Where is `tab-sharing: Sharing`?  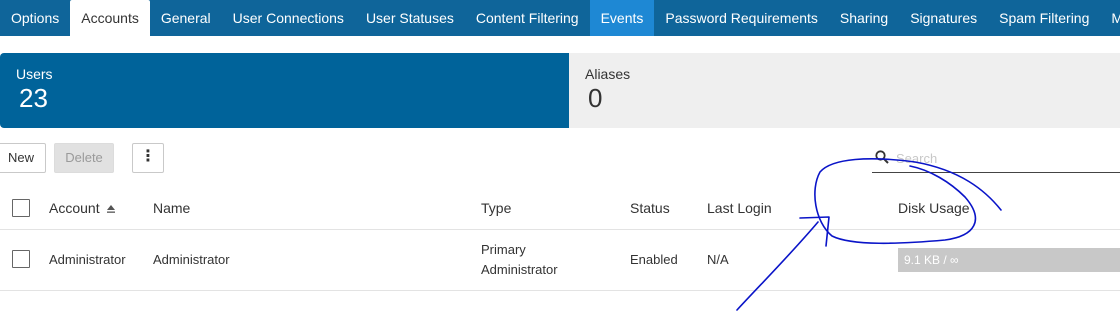
tab-sharing: Sharing is located at coordinates (864, 18).